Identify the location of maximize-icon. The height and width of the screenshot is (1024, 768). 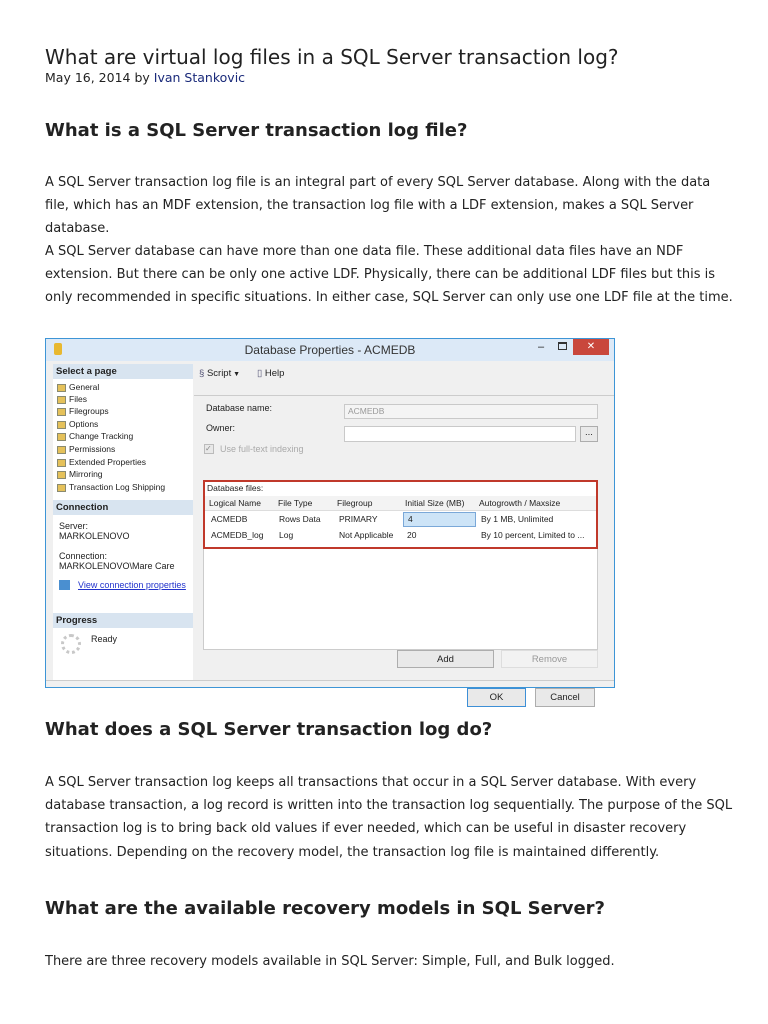
(562, 346).